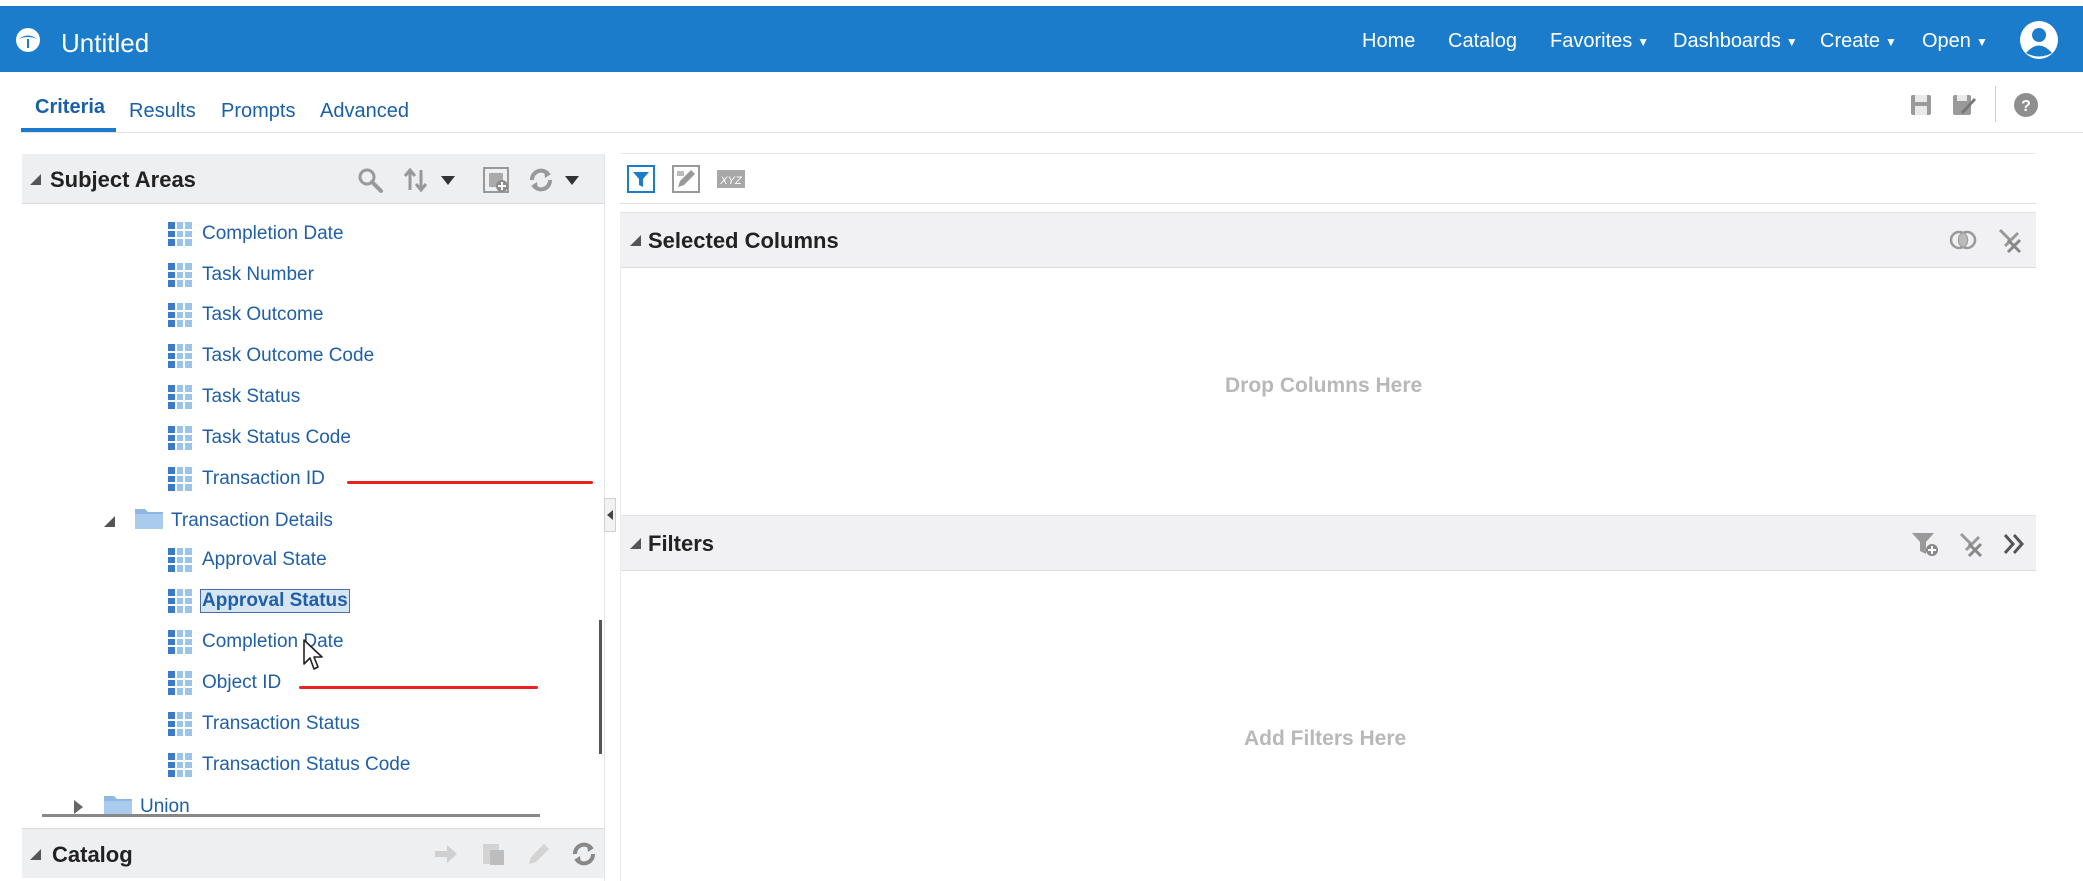 Image resolution: width=2083 pixels, height=881 pixels. Describe the element at coordinates (1858, 41) in the screenshot. I see `nav-create: Create ▼` at that location.